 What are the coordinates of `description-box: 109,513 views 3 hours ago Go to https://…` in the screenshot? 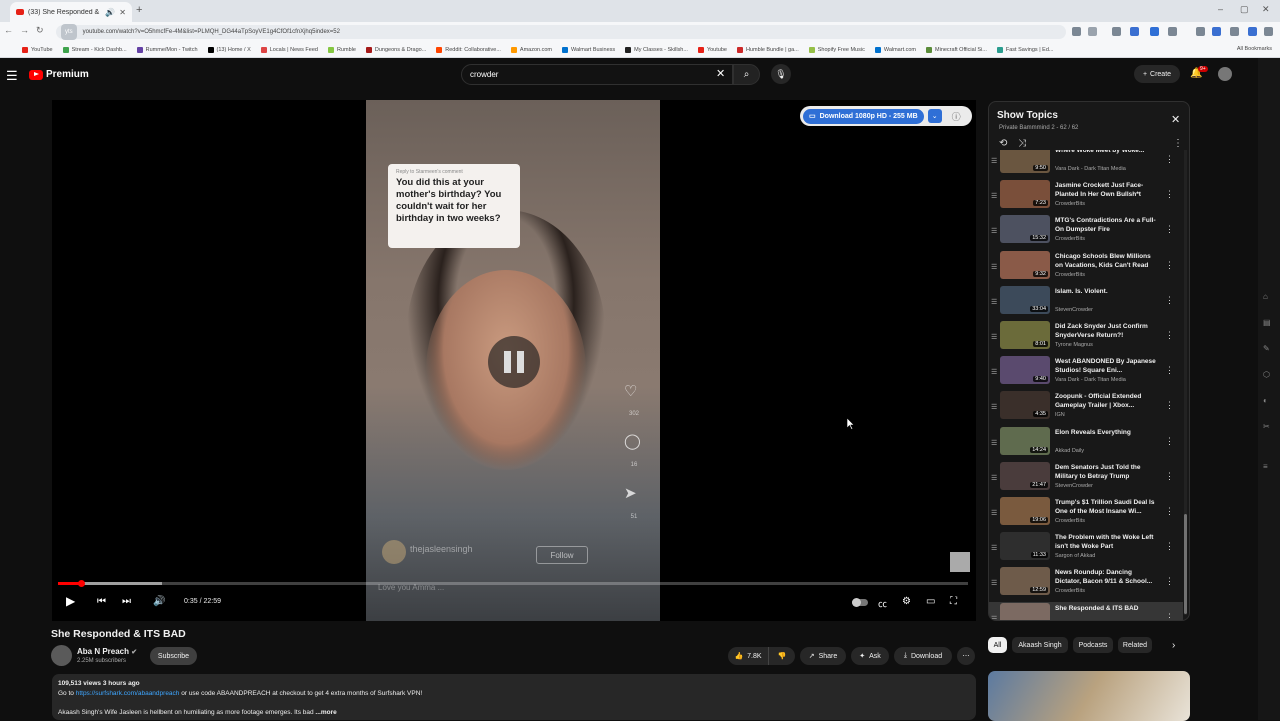 It's located at (514, 697).